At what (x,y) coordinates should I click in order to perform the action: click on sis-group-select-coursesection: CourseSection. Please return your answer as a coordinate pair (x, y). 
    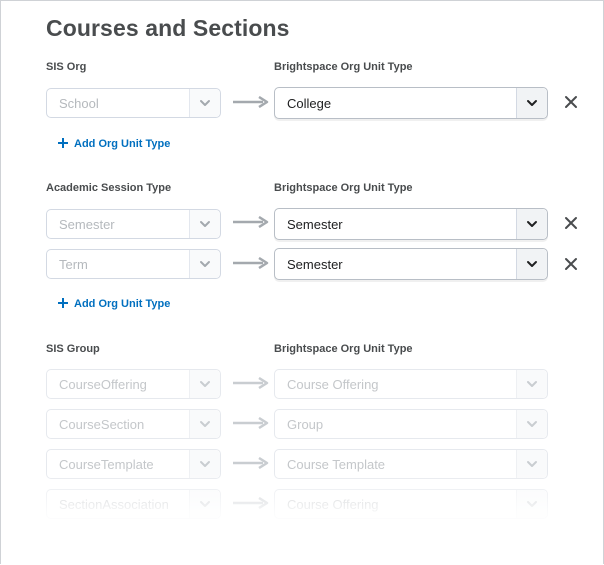
    Looking at the image, I should click on (133, 424).